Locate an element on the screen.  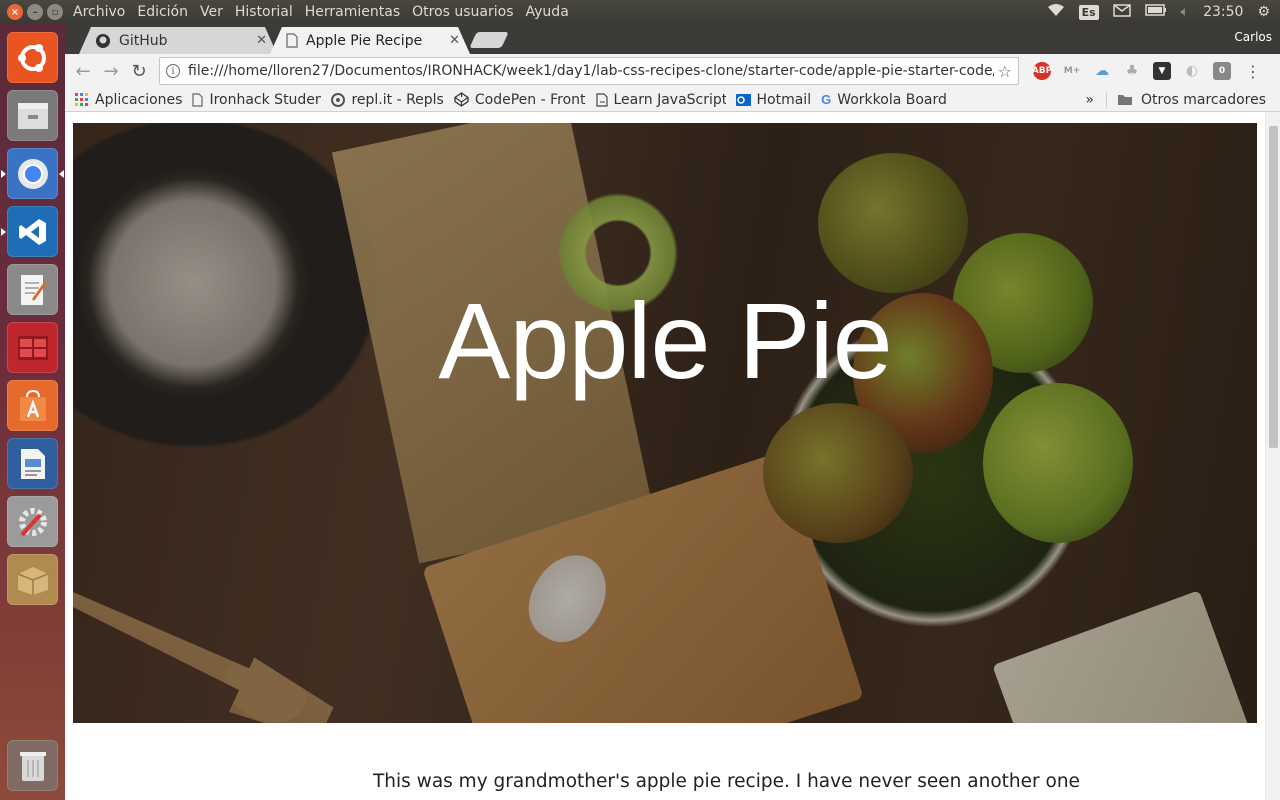
bookmark-codepen: CodePen - Front is located at coordinates (520, 100).